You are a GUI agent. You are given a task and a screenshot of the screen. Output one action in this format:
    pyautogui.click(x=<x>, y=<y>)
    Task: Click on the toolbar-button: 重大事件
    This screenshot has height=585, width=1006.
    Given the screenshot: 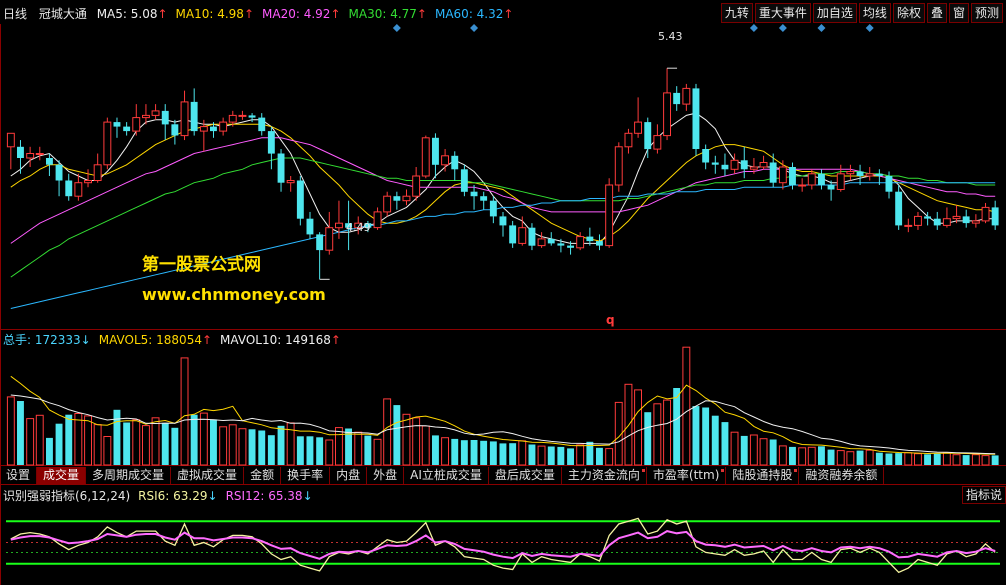 What is the action you would take?
    pyautogui.click(x=782, y=13)
    